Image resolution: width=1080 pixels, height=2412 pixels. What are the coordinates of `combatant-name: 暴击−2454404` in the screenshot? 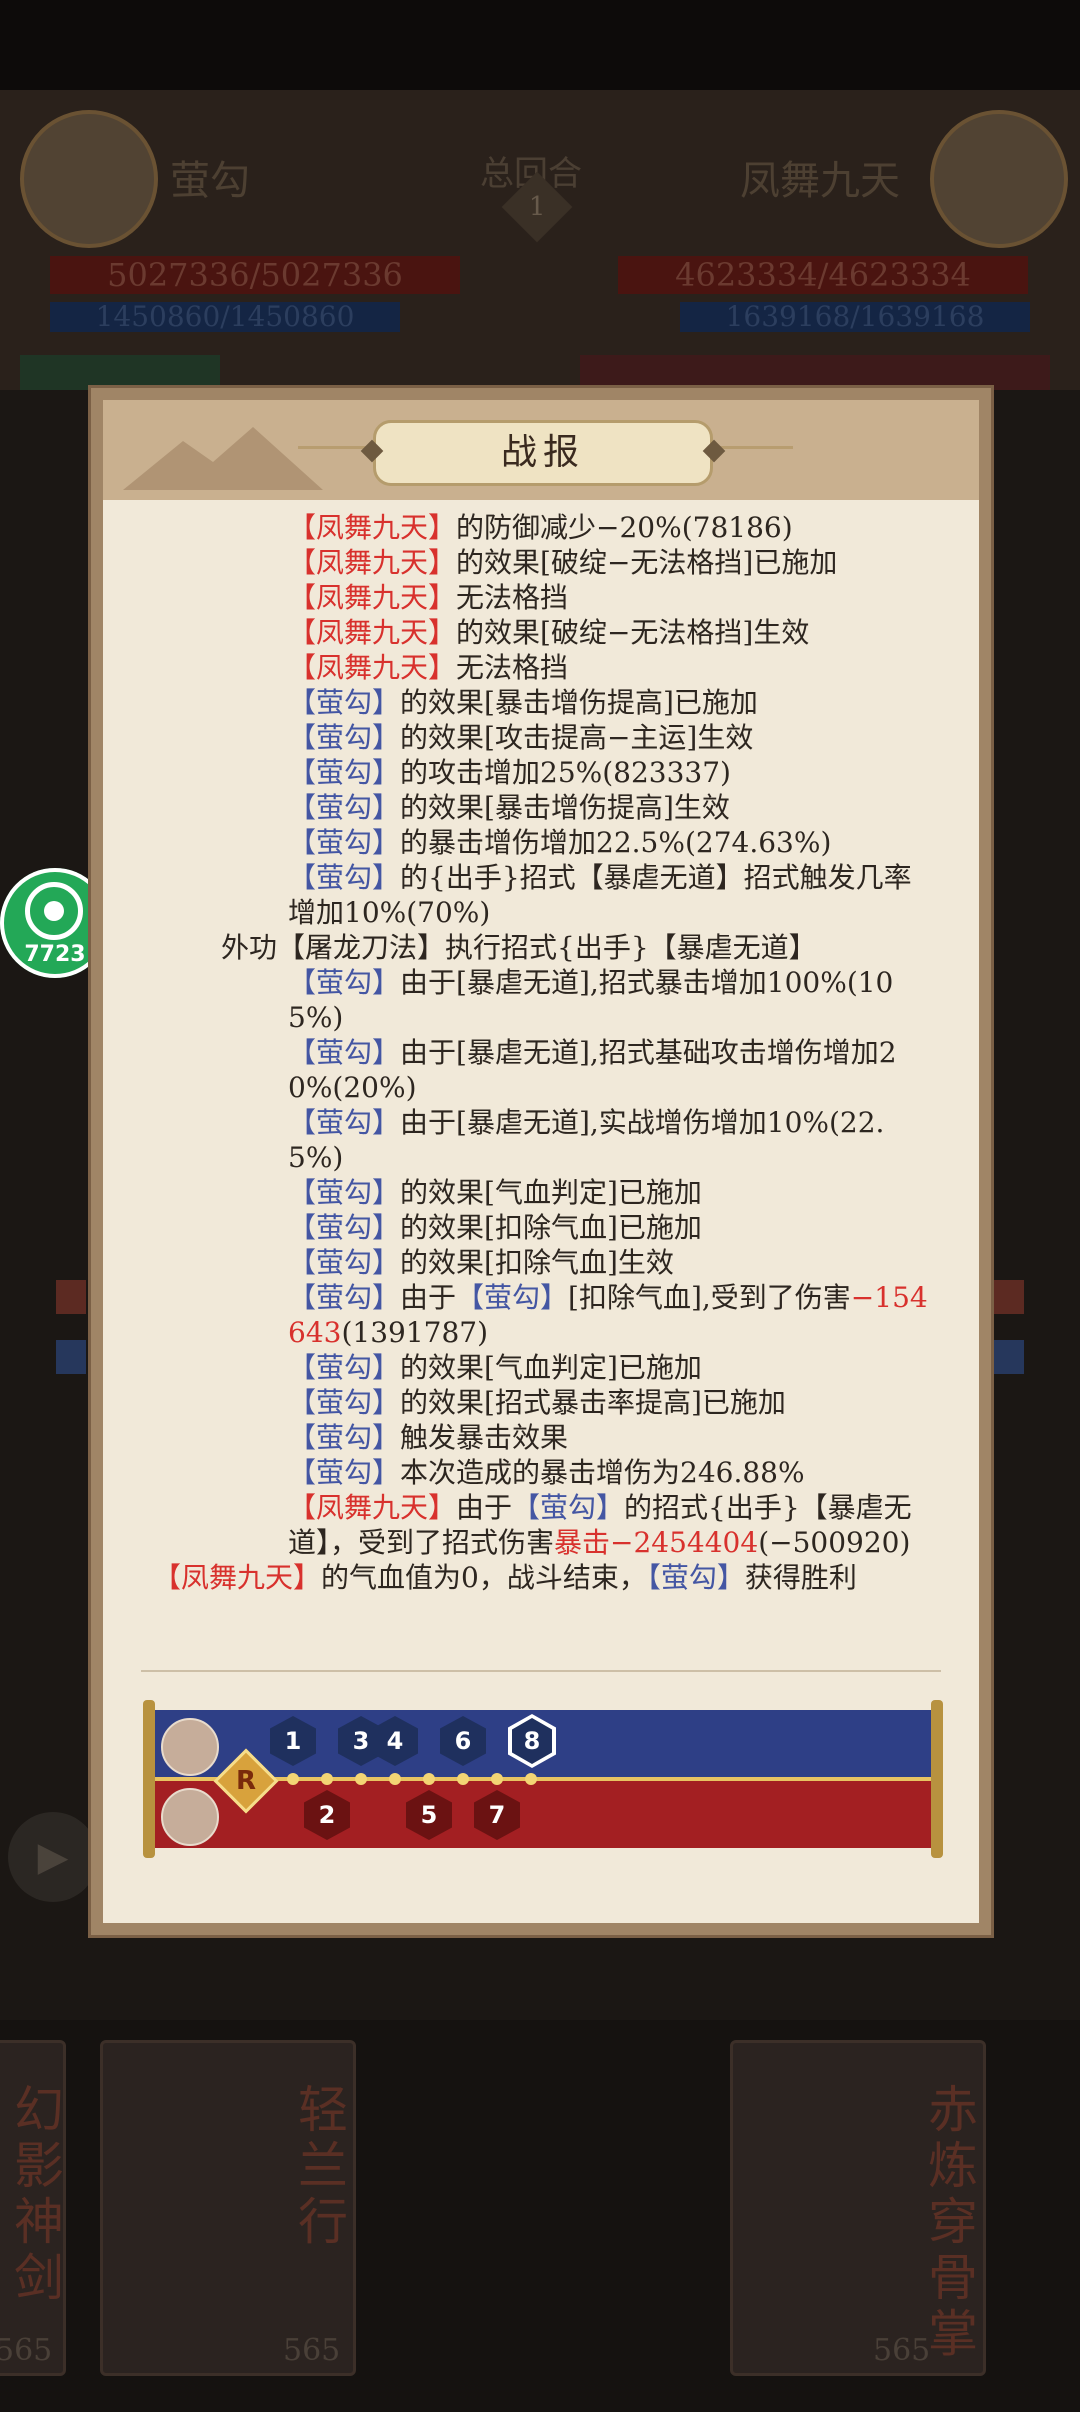 It's located at (656, 1542).